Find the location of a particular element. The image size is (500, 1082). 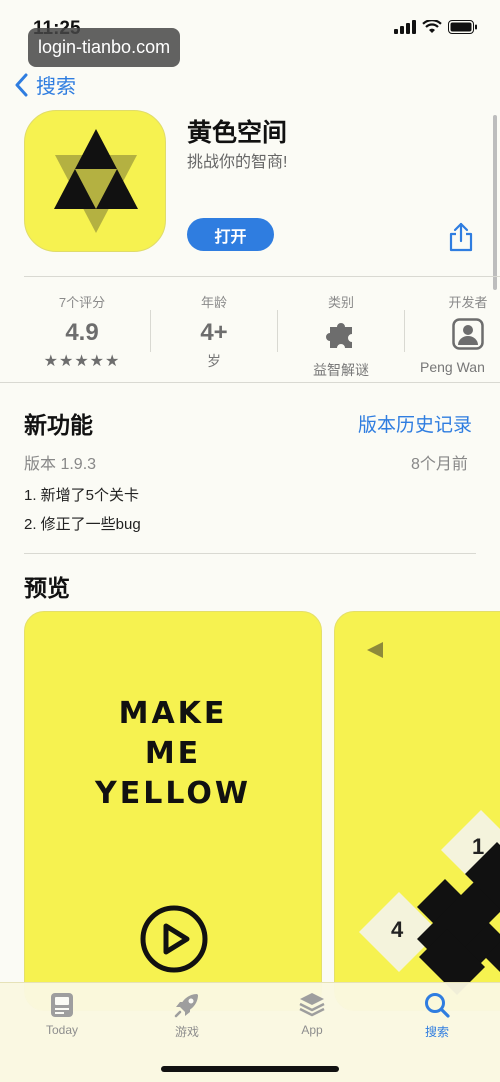

developer-avatar-icon is located at coordinates (468, 334).